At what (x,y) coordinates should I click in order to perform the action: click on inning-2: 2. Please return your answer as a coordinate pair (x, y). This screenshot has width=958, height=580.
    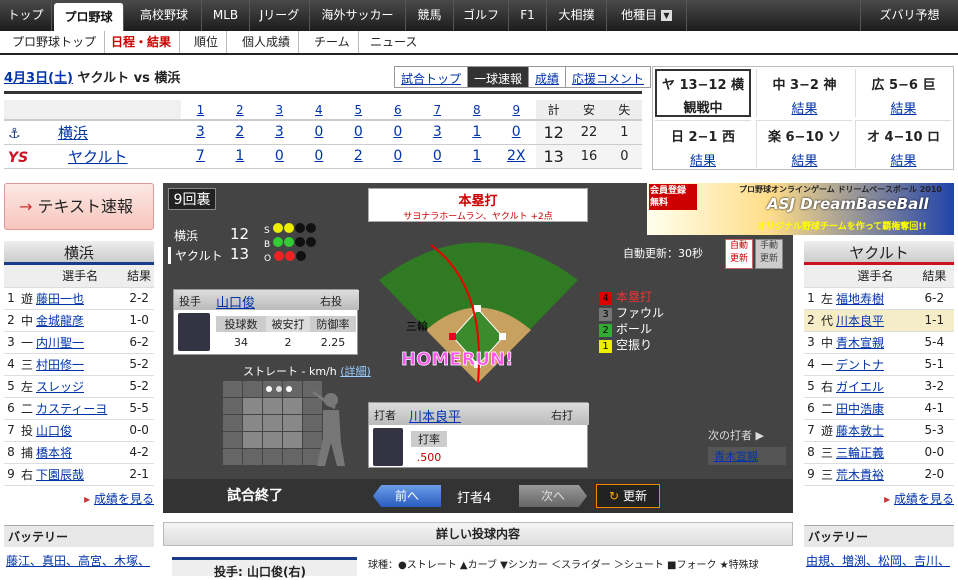
    Looking at the image, I should click on (240, 110).